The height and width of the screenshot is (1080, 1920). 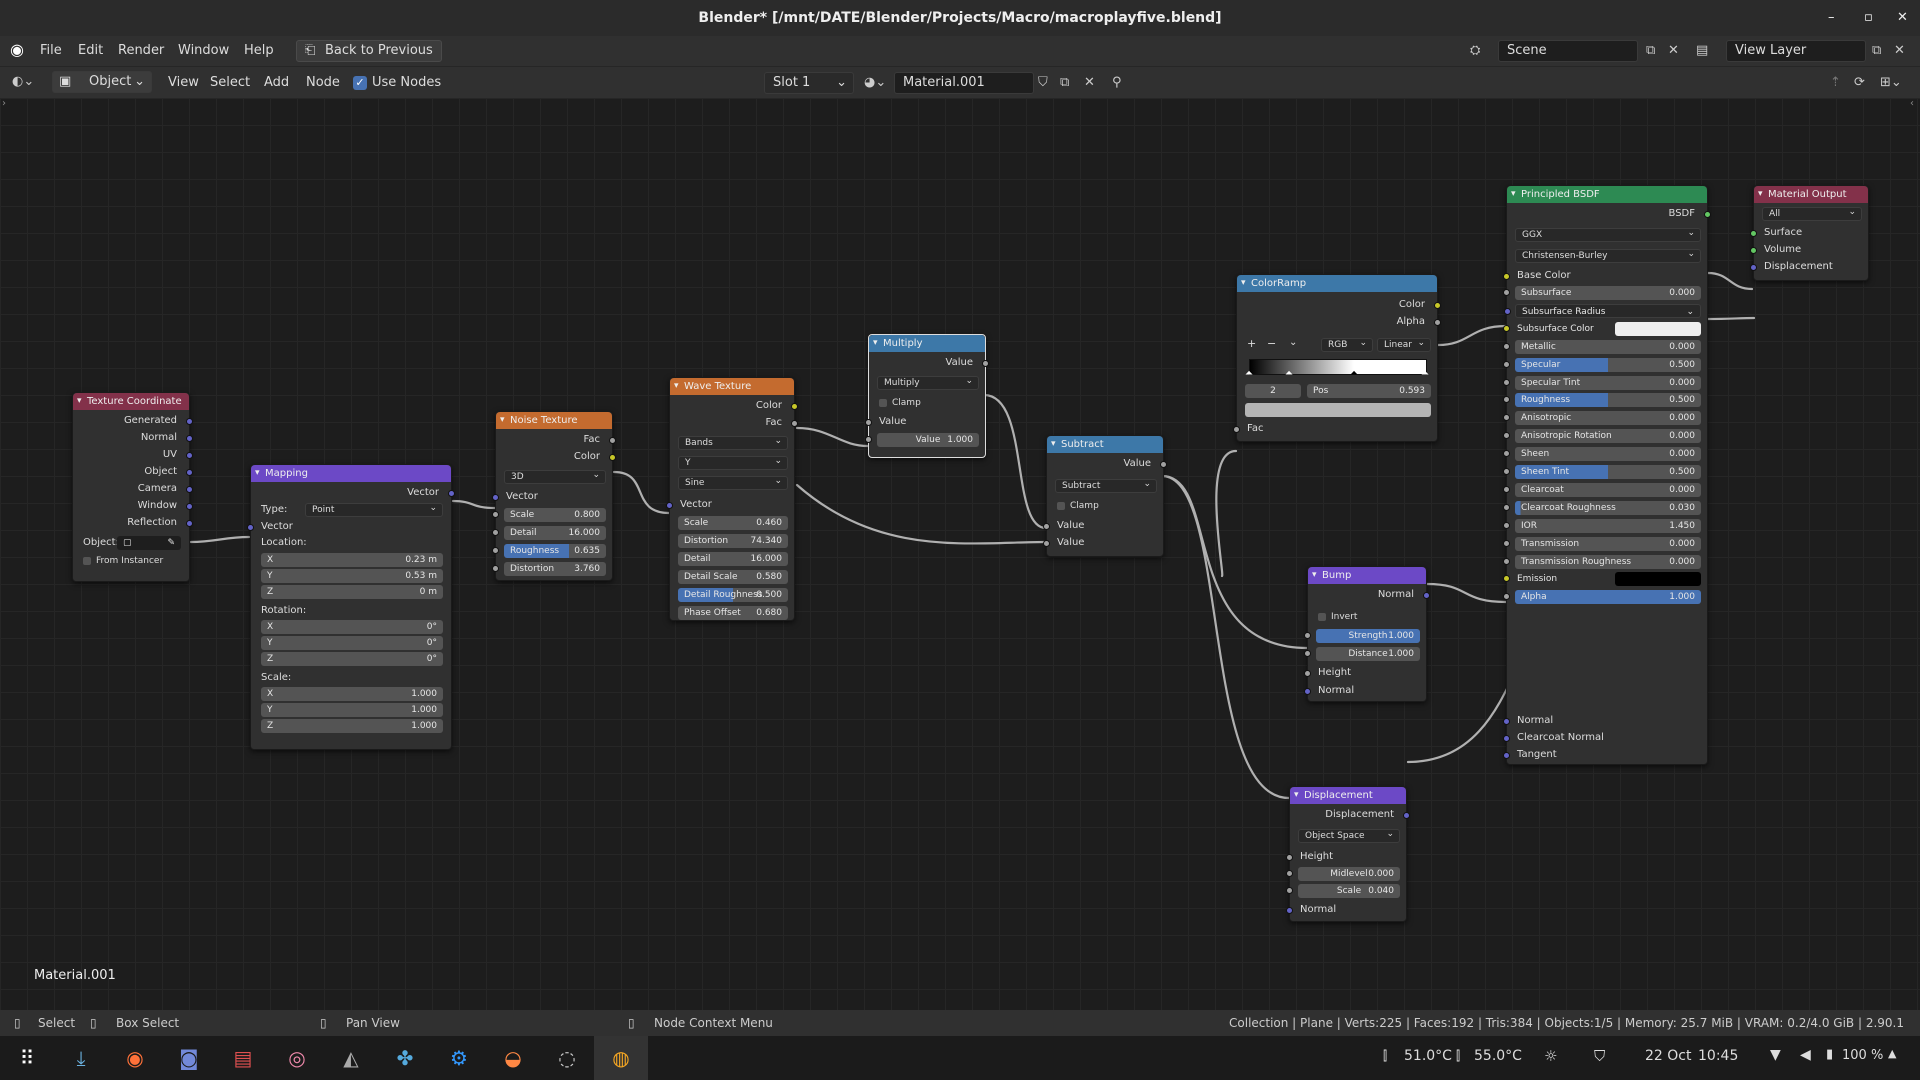 What do you see at coordinates (1354, 373) in the screenshot?
I see `ramp-stop-active-icon: ⏶` at bounding box center [1354, 373].